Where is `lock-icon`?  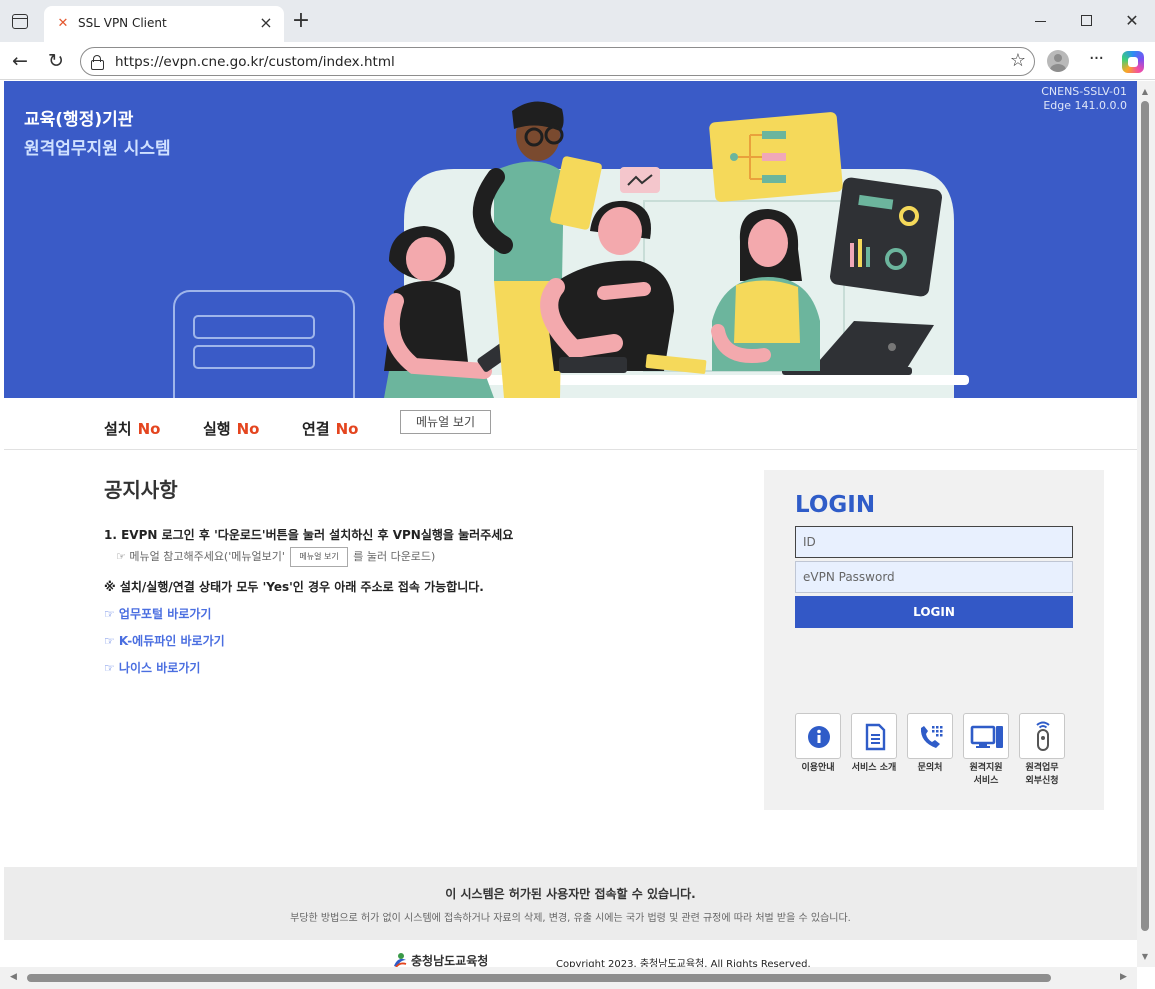 lock-icon is located at coordinates (97, 62).